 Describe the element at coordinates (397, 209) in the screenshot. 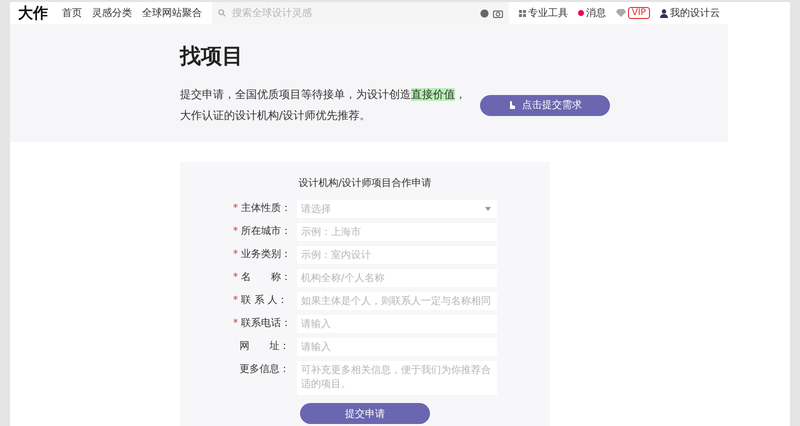

I see `select-field: 请选择` at that location.